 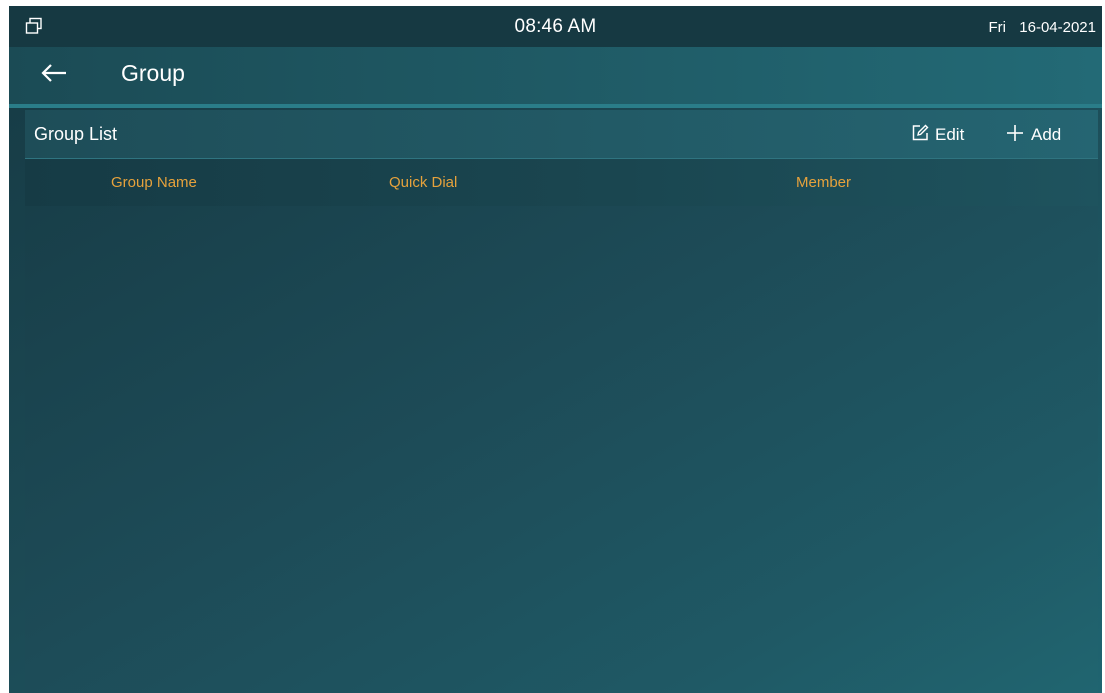 I want to click on add-button: Add, so click(x=1033, y=135).